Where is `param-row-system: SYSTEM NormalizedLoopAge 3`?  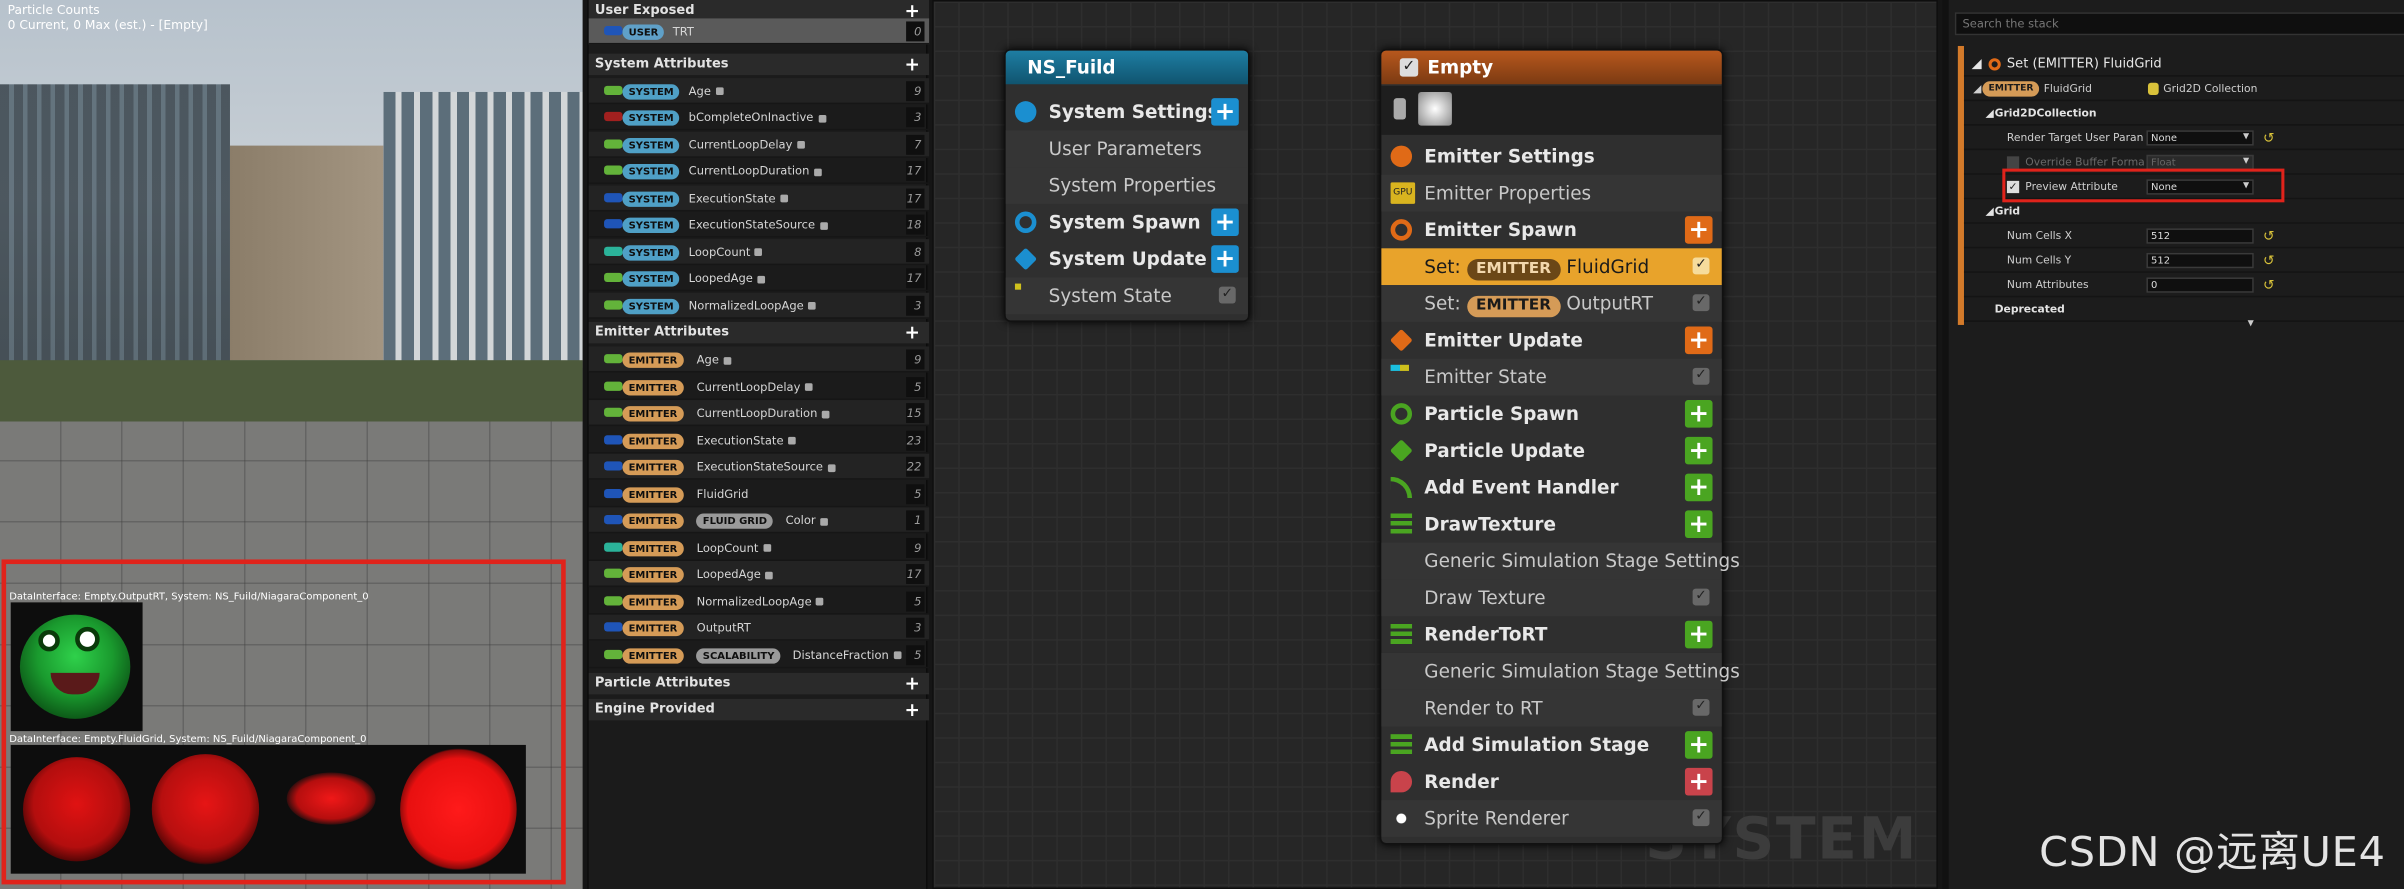 param-row-system: SYSTEM NormalizedLoopAge 3 is located at coordinates (759, 305).